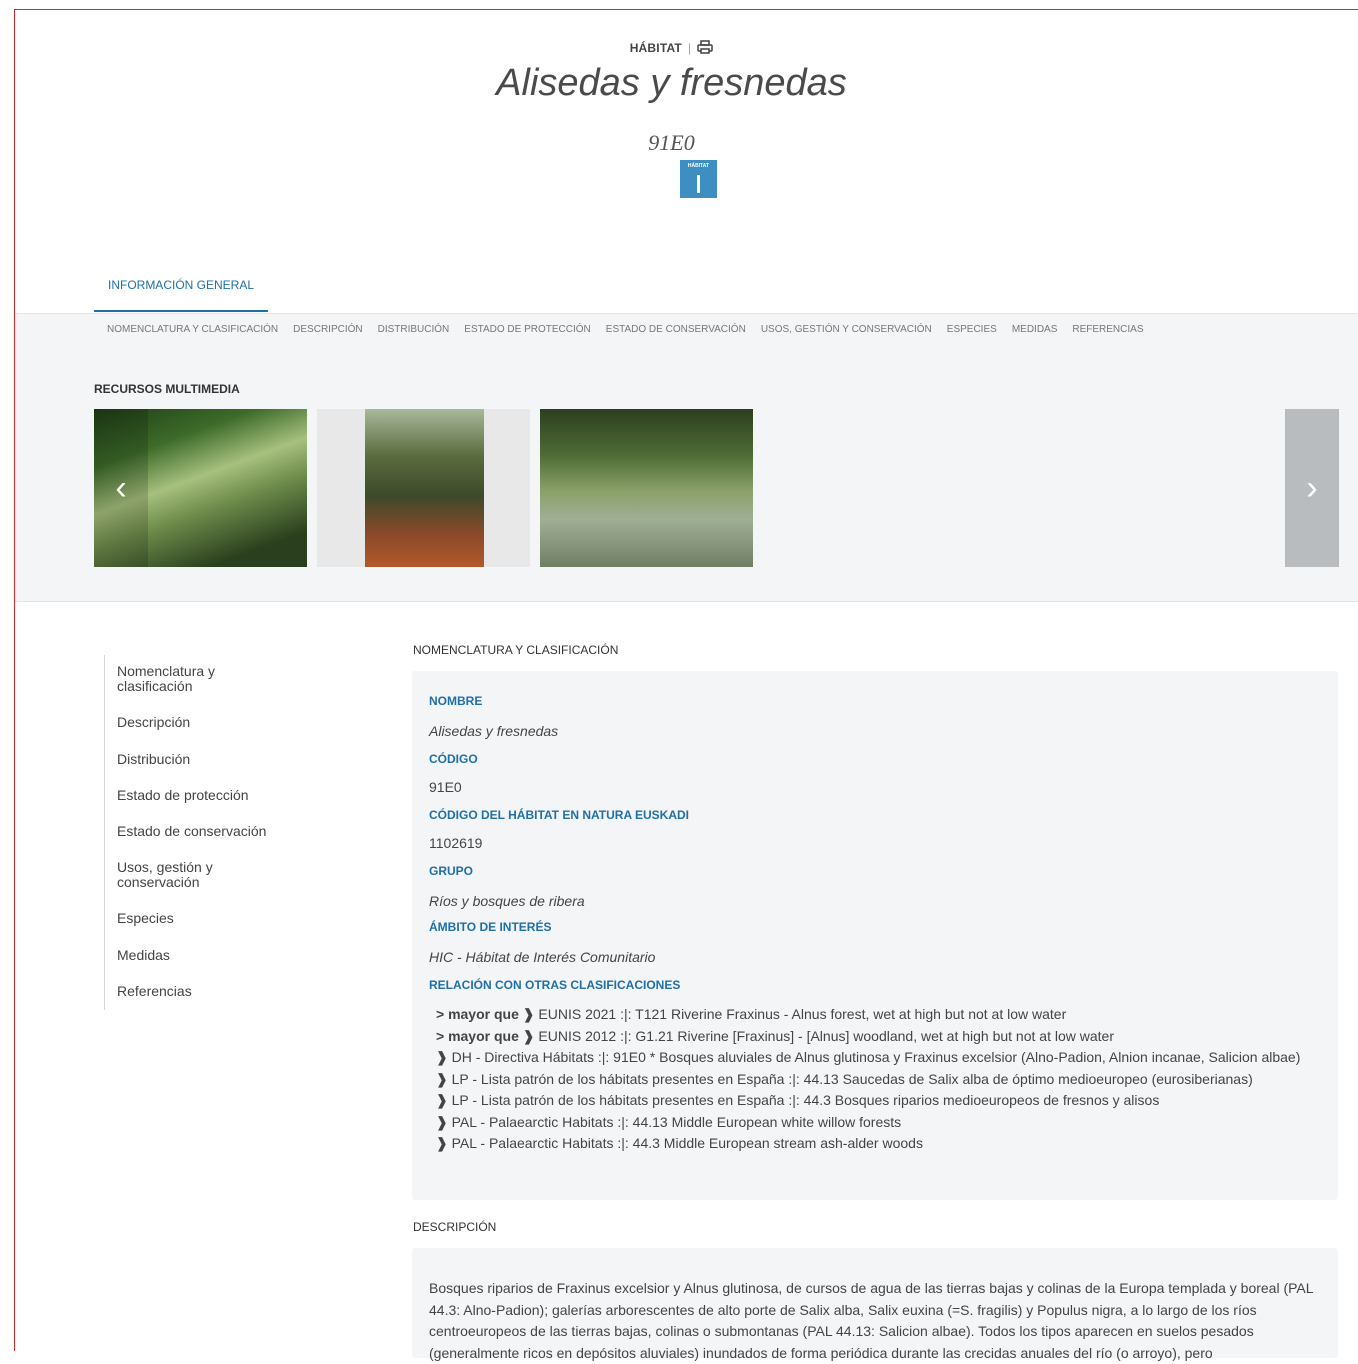 Image resolution: width=1358 pixels, height=1364 pixels. What do you see at coordinates (655, 48) in the screenshot?
I see `habitat-type-label: HÁBITAT` at bounding box center [655, 48].